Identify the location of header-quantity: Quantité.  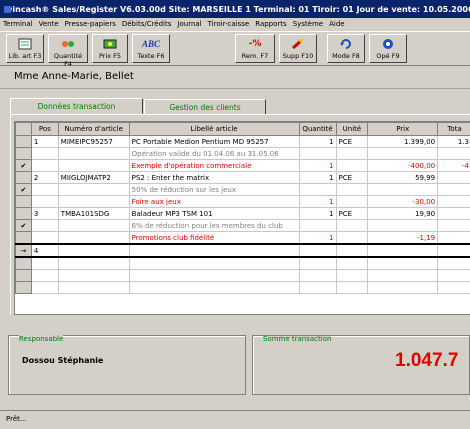
(317, 129).